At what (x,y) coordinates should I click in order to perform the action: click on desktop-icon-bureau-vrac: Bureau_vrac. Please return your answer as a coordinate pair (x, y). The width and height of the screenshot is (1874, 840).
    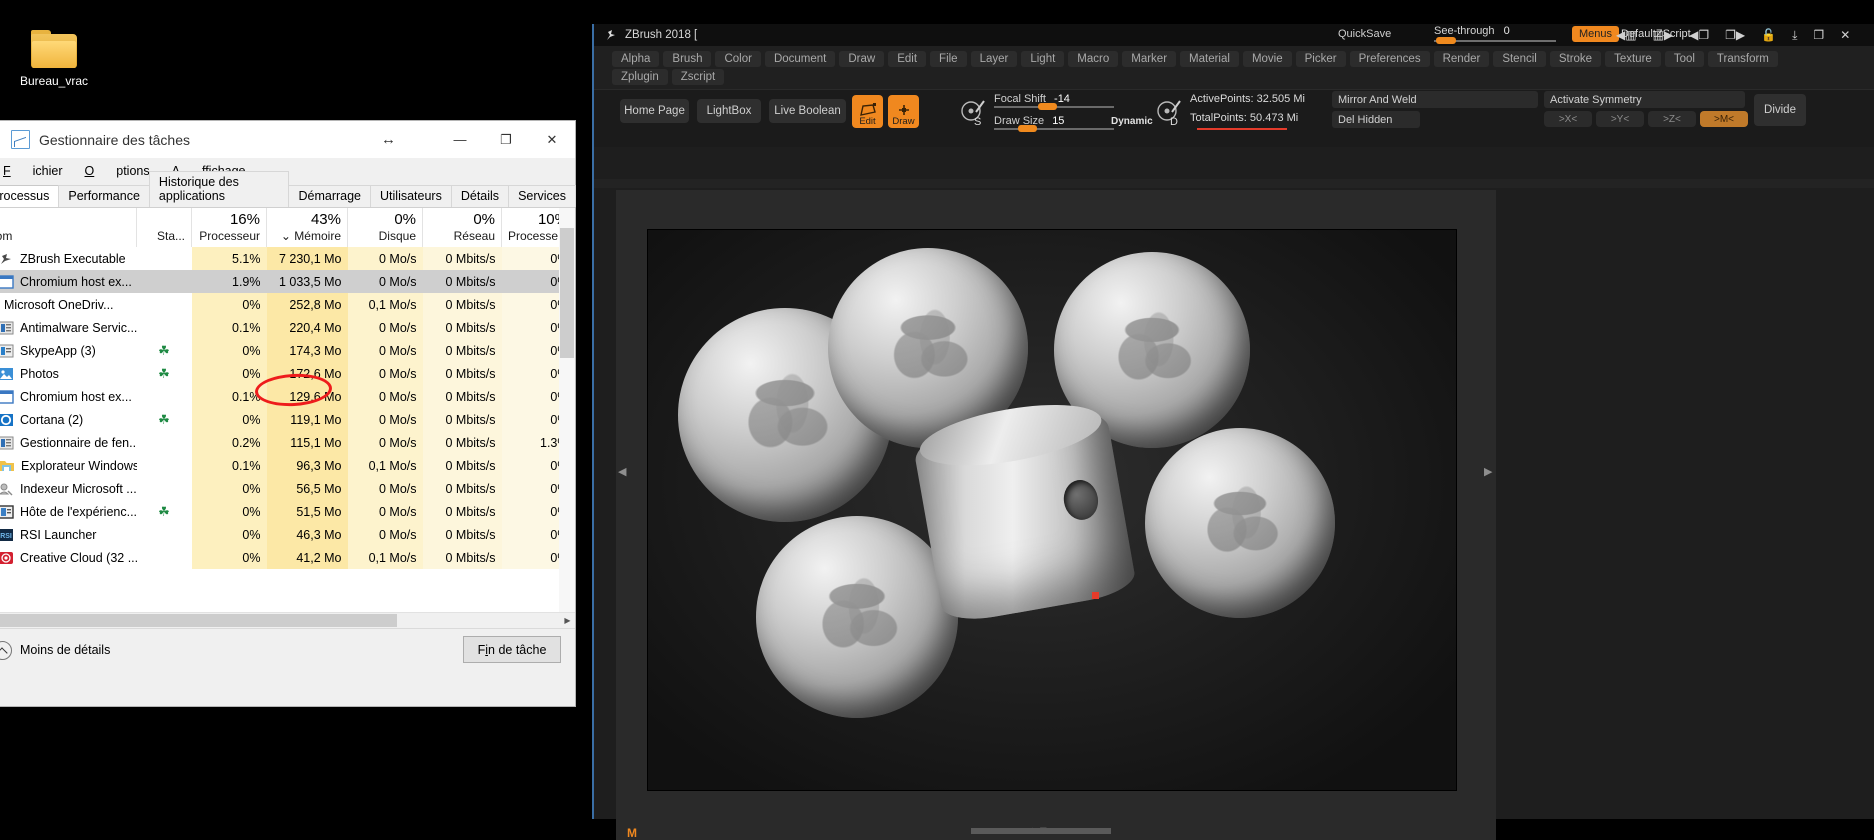
    Looking at the image, I should click on (54, 59).